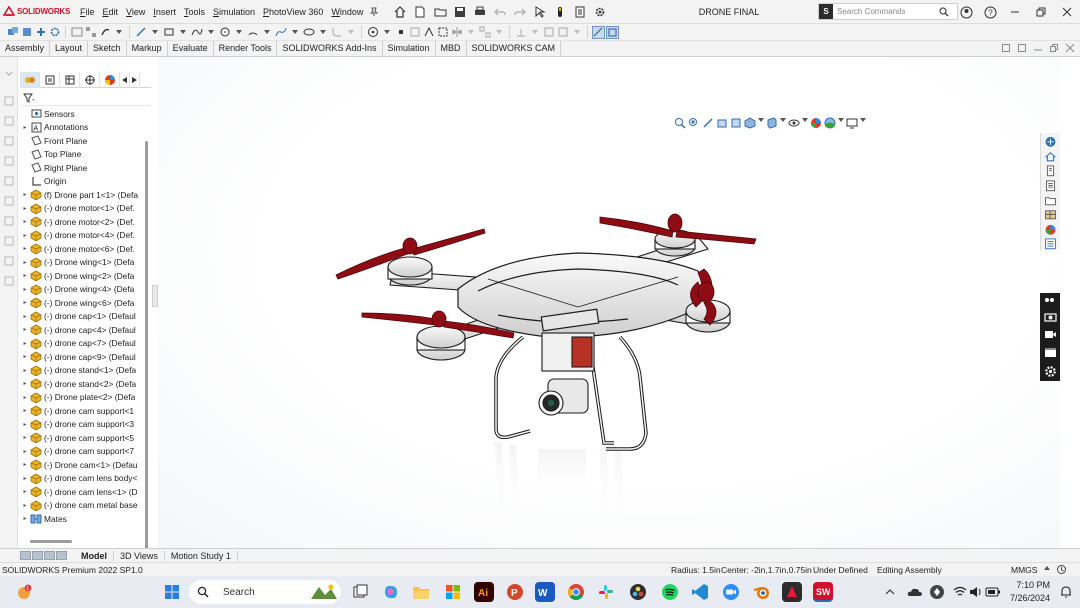 The width and height of the screenshot is (1080, 608). Describe the element at coordinates (520, 32) in the screenshot. I see `display-relations-icon` at that location.